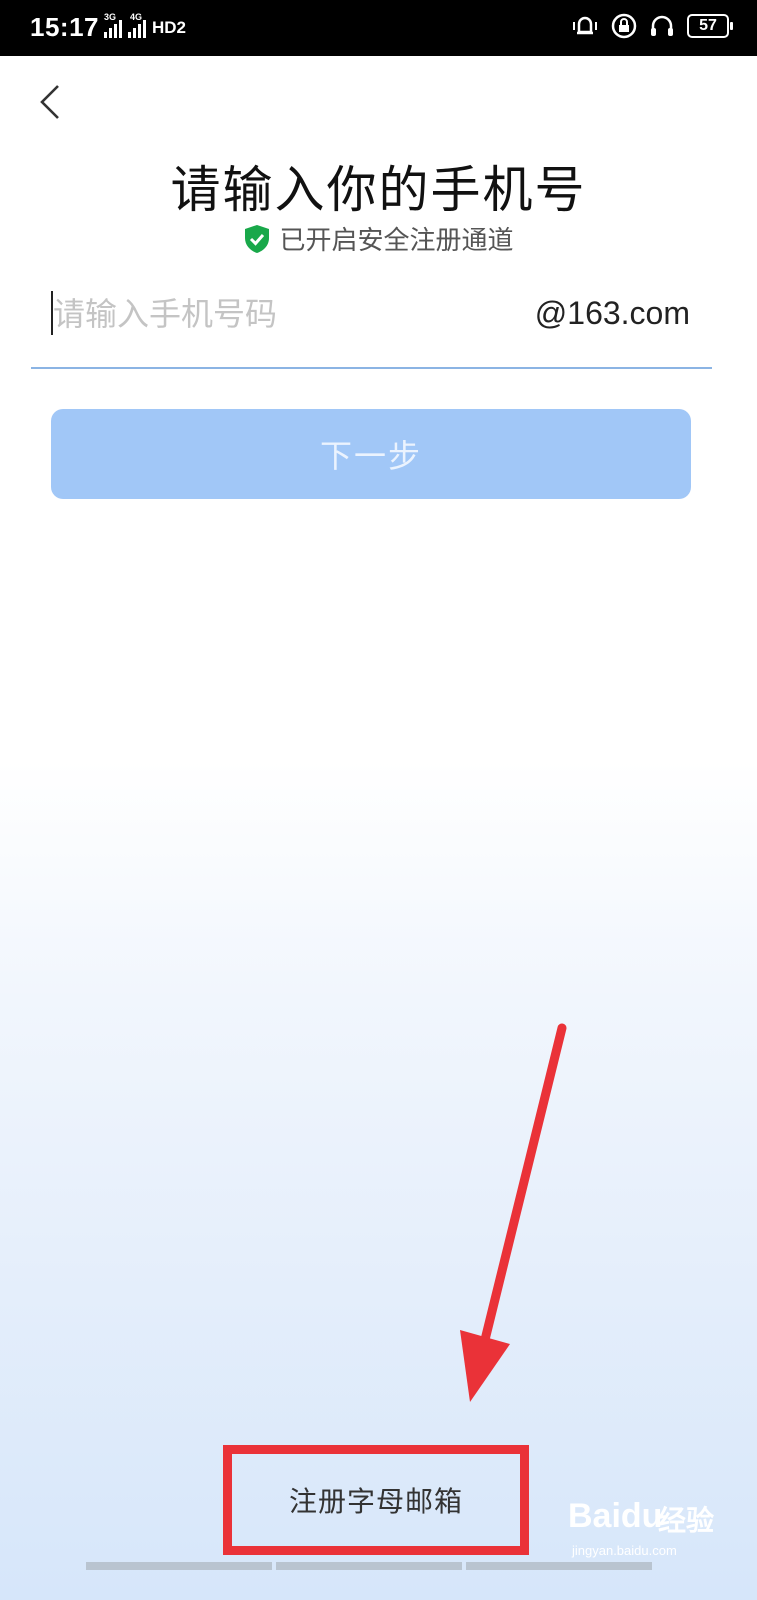 The width and height of the screenshot is (757, 1600). I want to click on back-button, so click(56, 102).